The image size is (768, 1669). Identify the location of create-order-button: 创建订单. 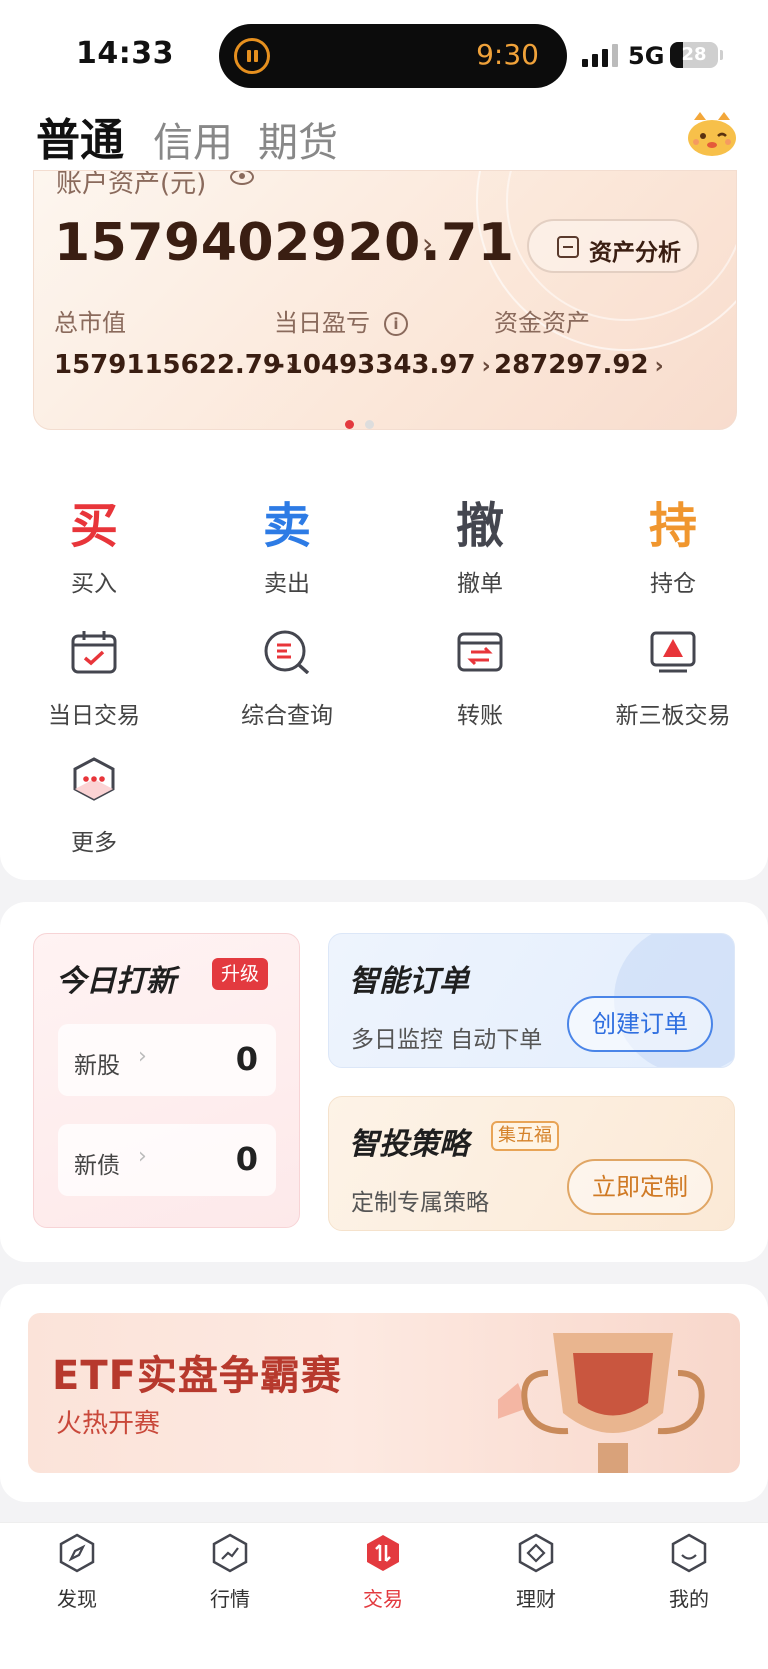
(640, 1024).